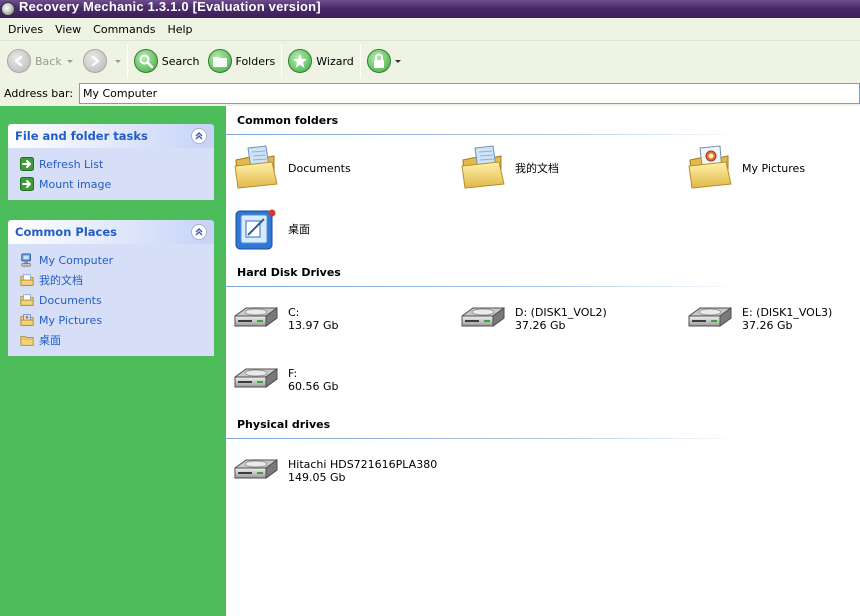 Image resolution: width=860 pixels, height=616 pixels. I want to click on place-label: 桌面, so click(50, 340).